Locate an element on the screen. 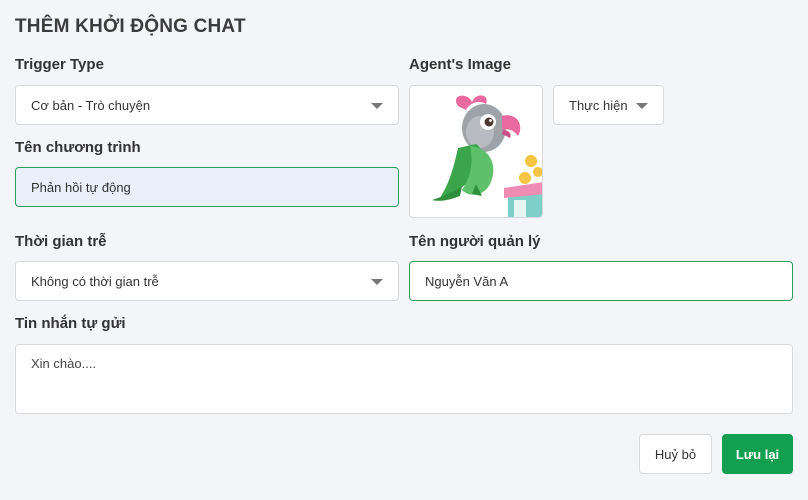 The height and width of the screenshot is (500, 808). trigger-type-select: Cơ bản - Trò chuyện is located at coordinates (207, 105).